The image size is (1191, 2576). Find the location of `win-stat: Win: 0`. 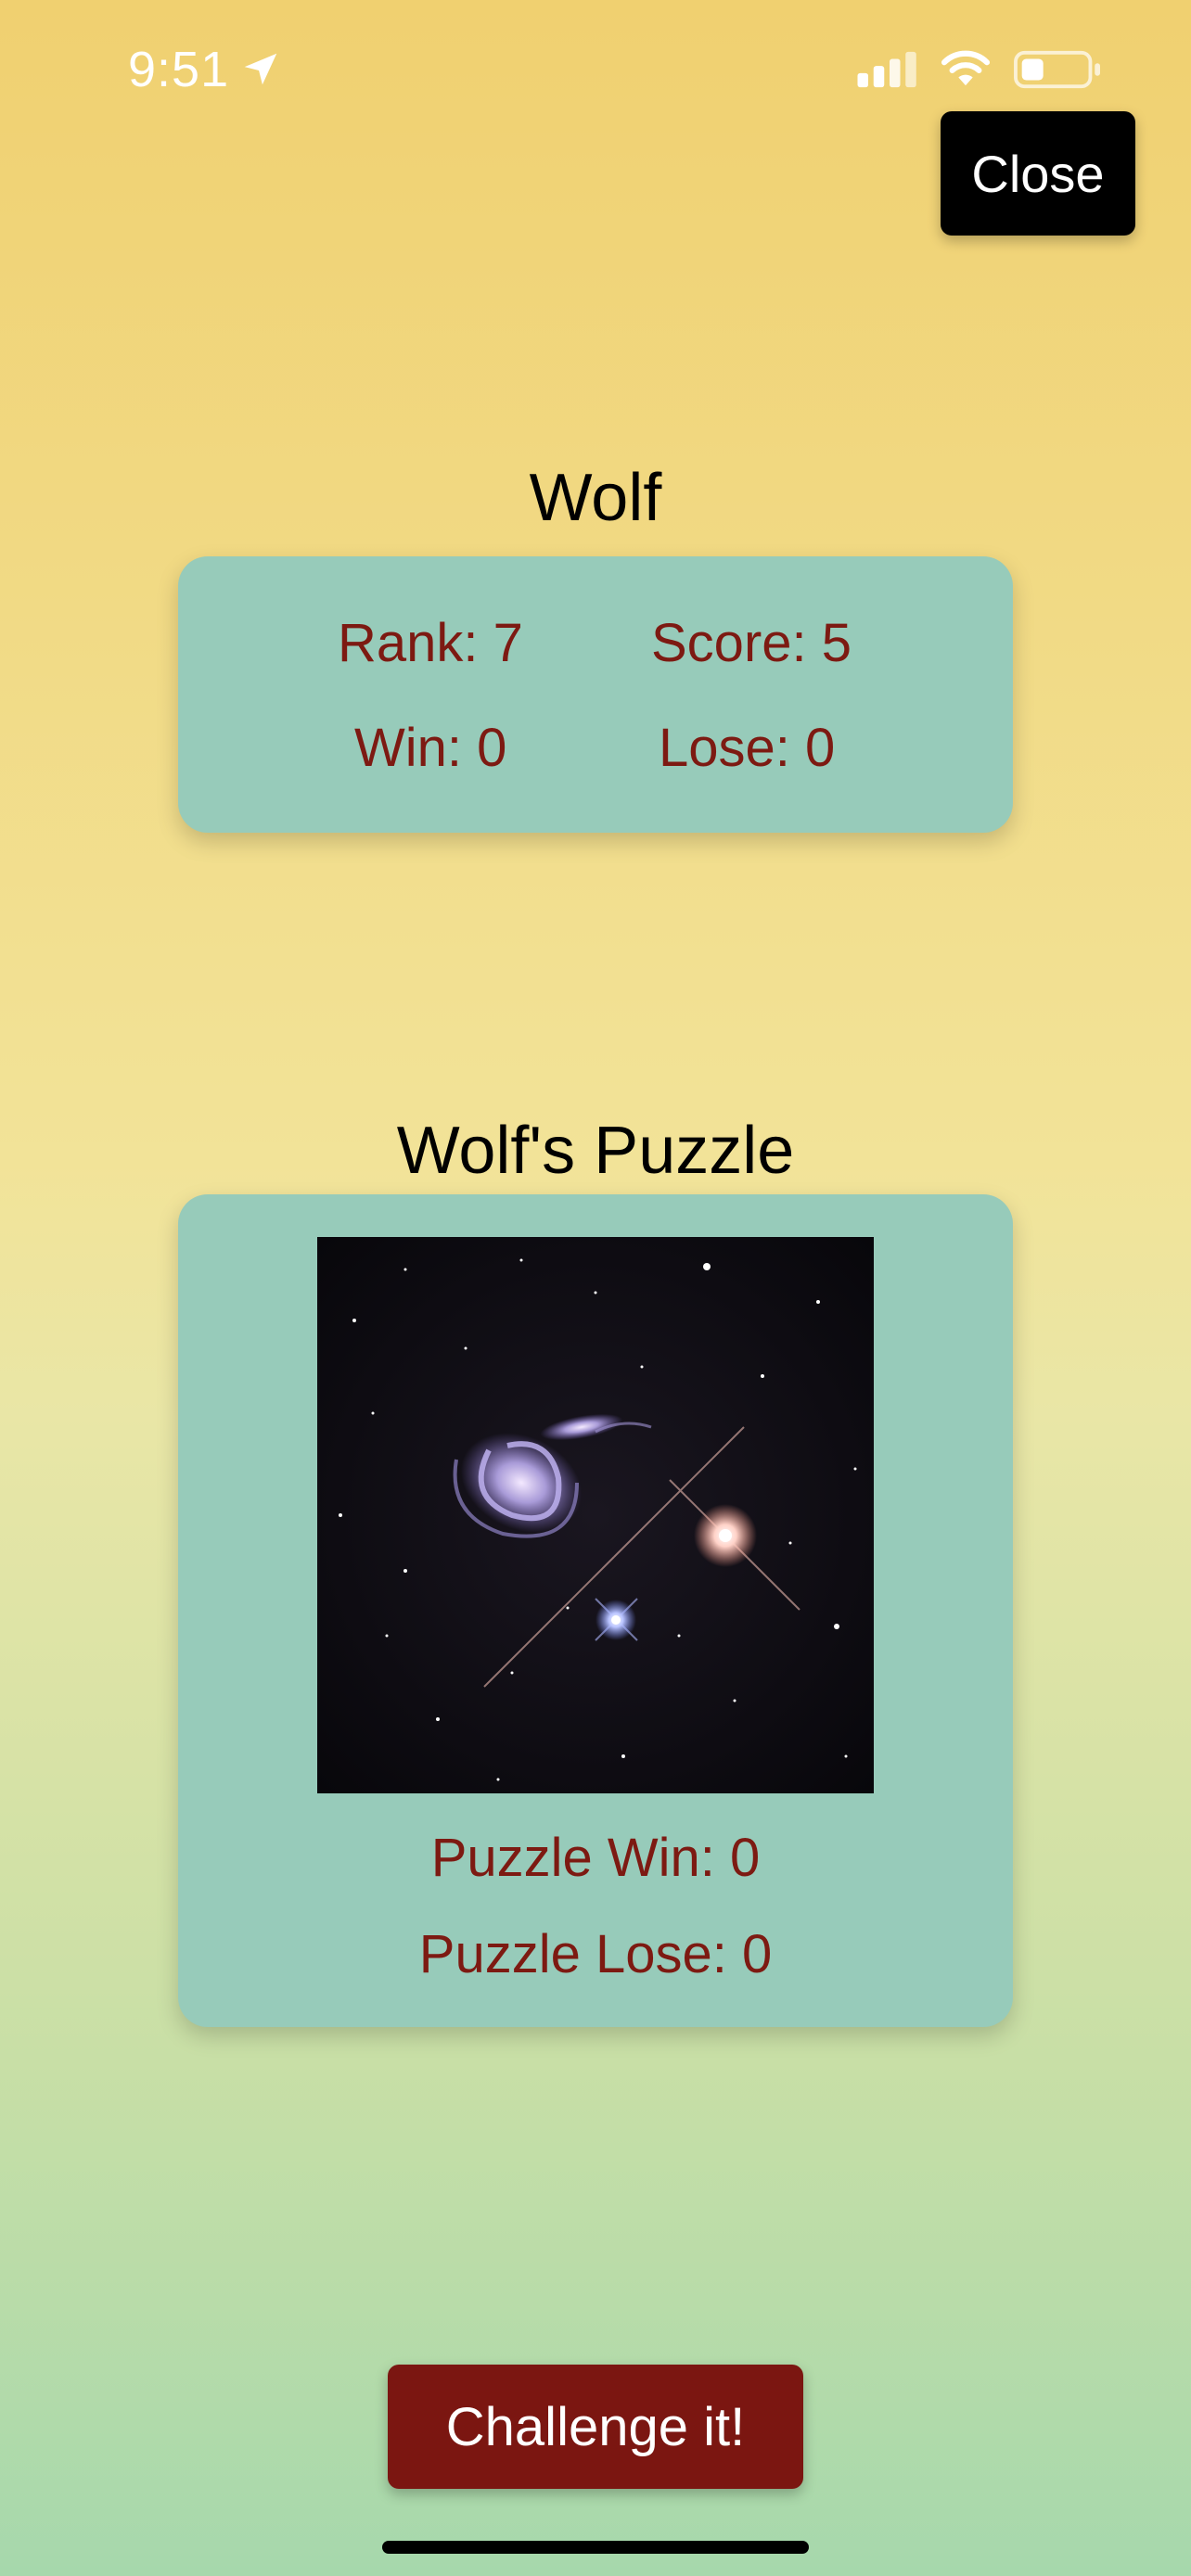

win-stat: Win: 0 is located at coordinates (430, 748).